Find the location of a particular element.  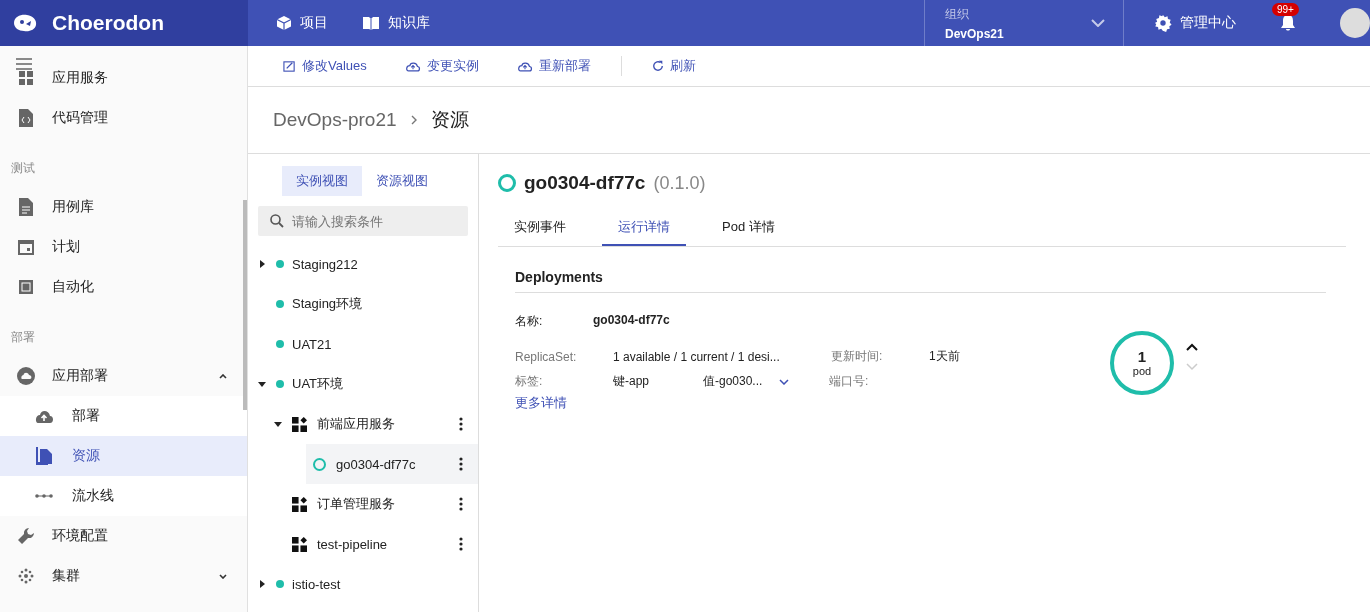

field-label: 标签: is located at coordinates (529, 381).